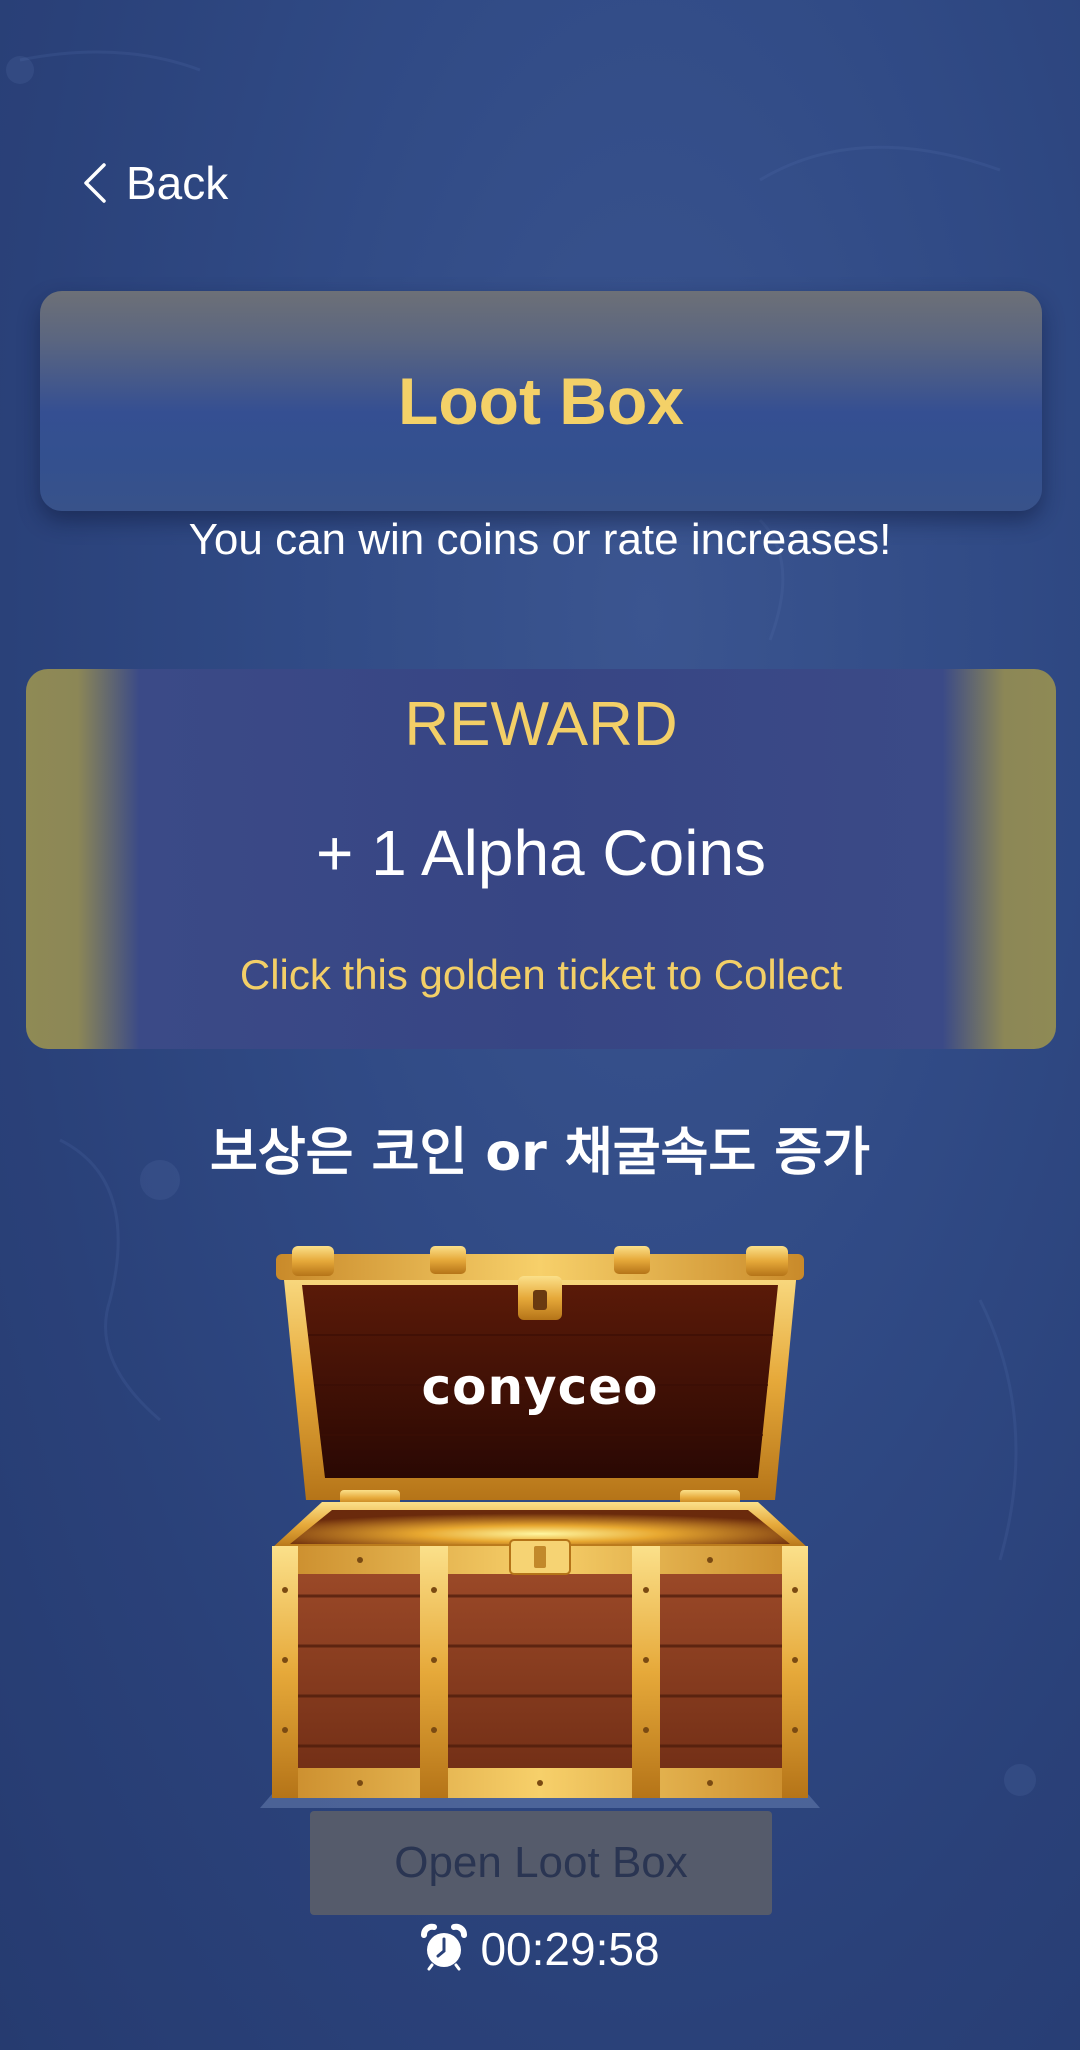 This screenshot has width=1080, height=2050. What do you see at coordinates (540, 539) in the screenshot?
I see `page-subtitle: You can win coins or rate increases!` at bounding box center [540, 539].